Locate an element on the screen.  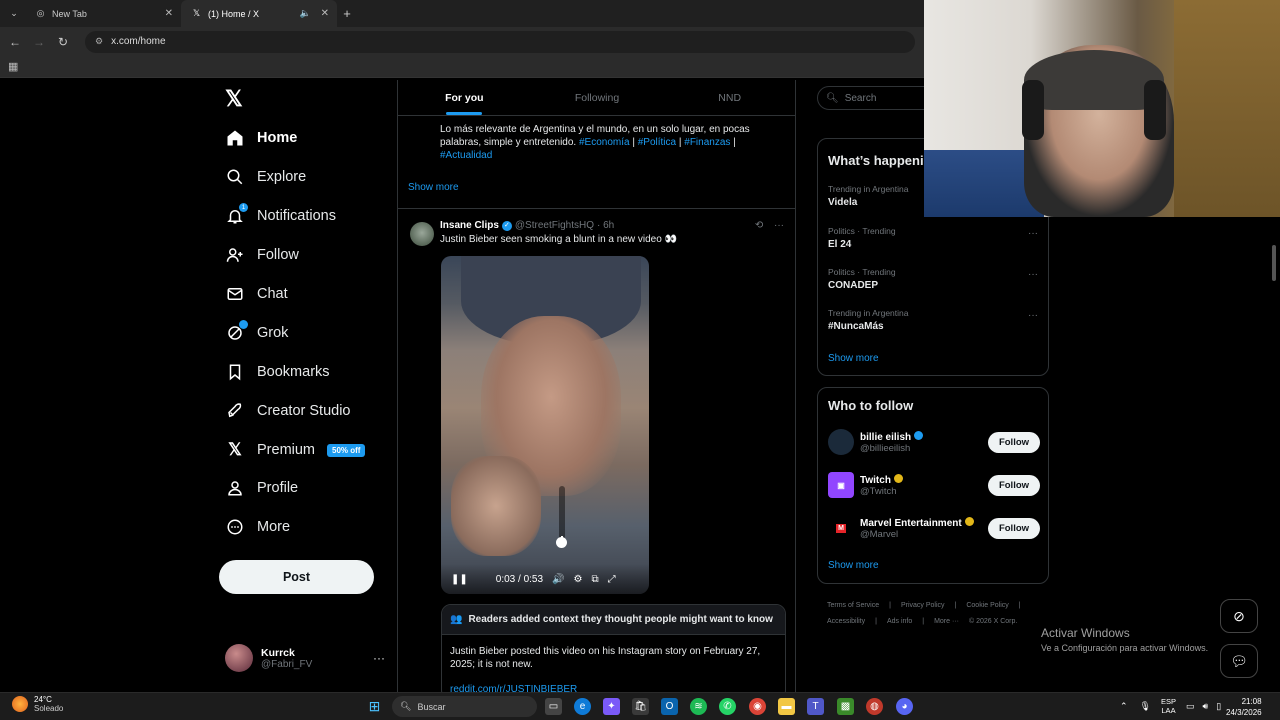
follow-suggestion: M Marvel Entertainment @Marvel Follow is located at coordinates (934, 528).